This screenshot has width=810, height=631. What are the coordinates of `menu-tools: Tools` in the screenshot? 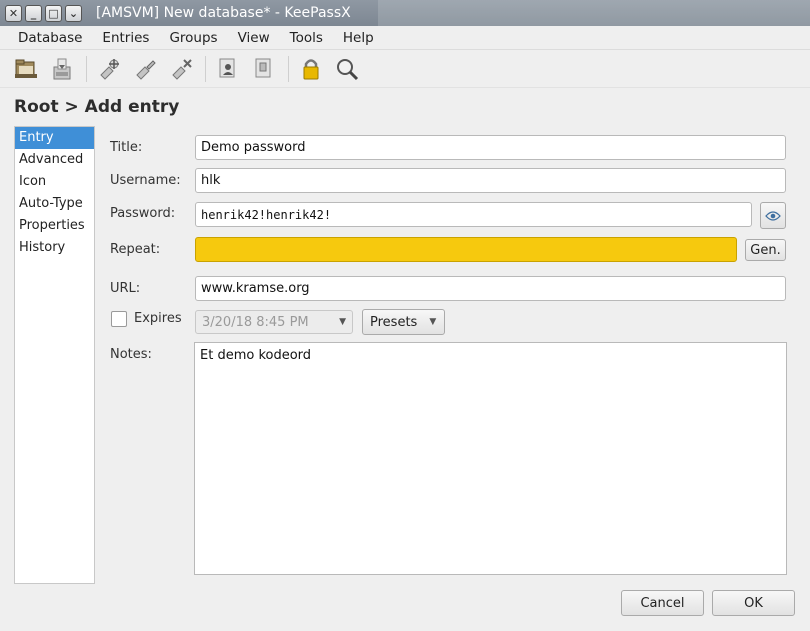 It's located at (306, 38).